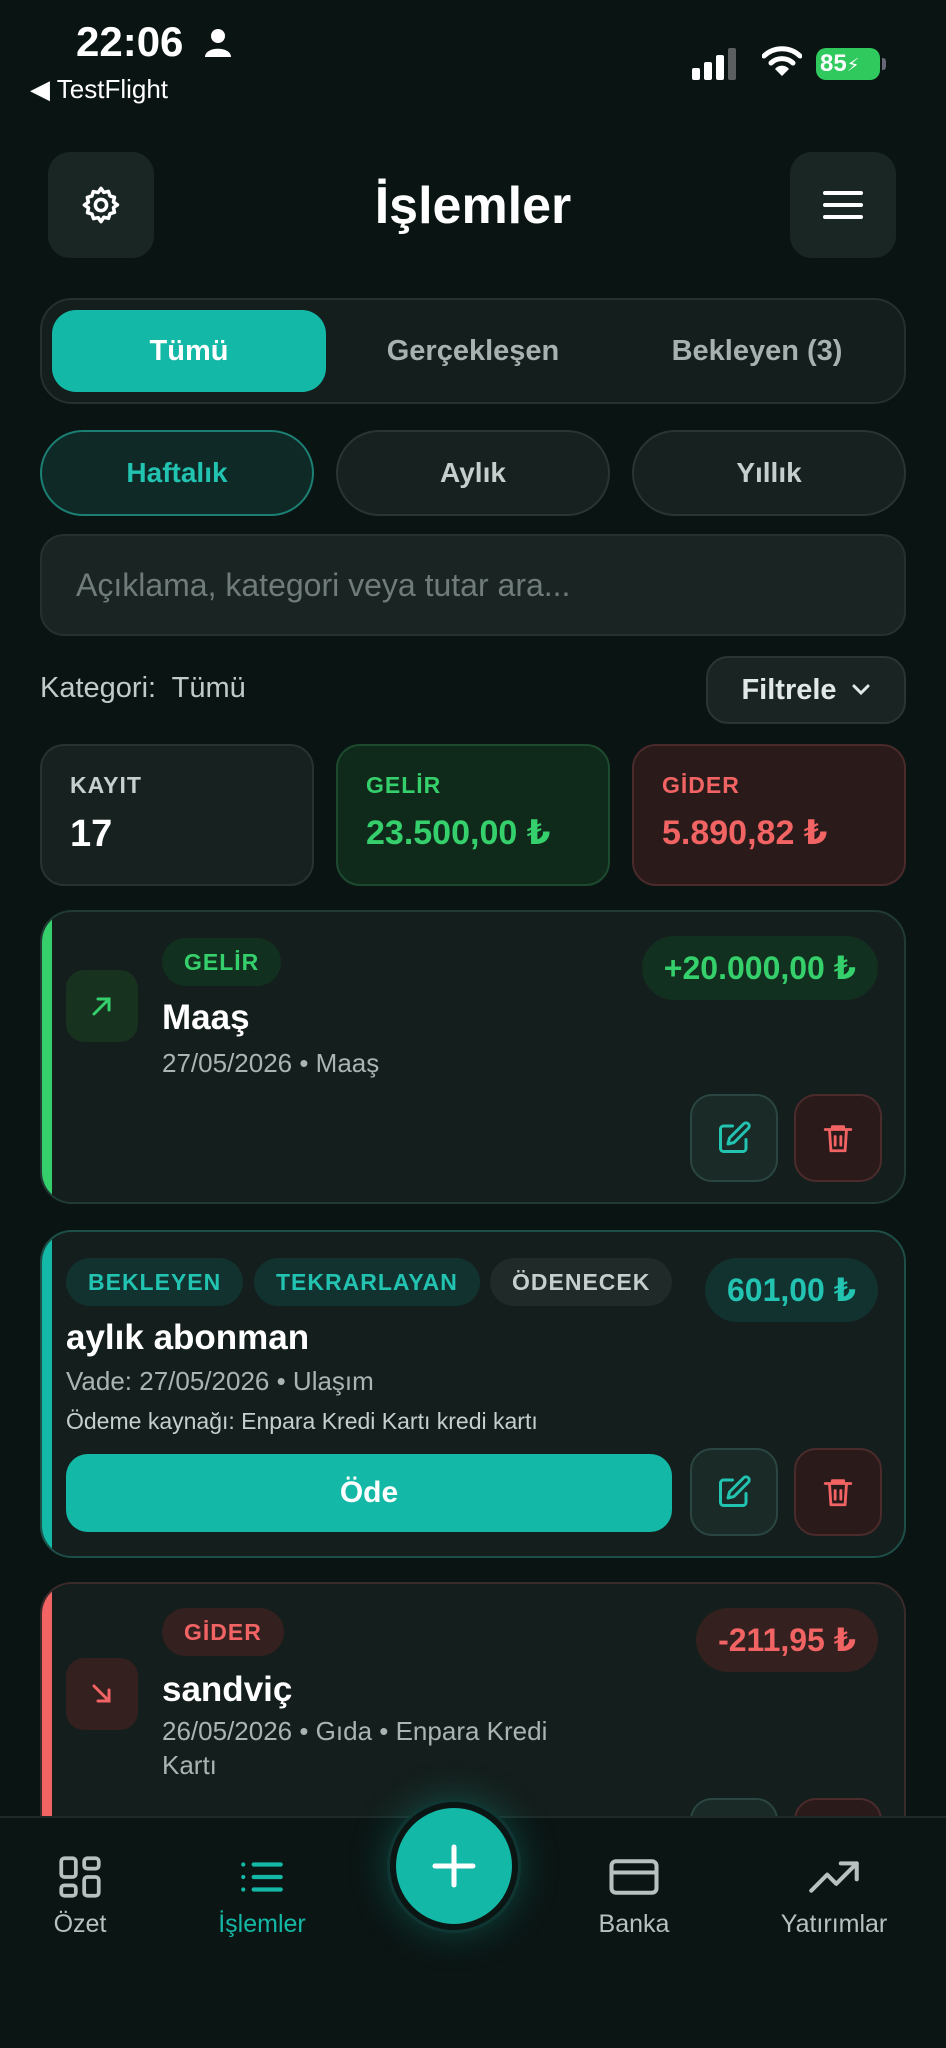 The height and width of the screenshot is (2048, 946). I want to click on income-total-value: 23.500,00 ₺, so click(458, 833).